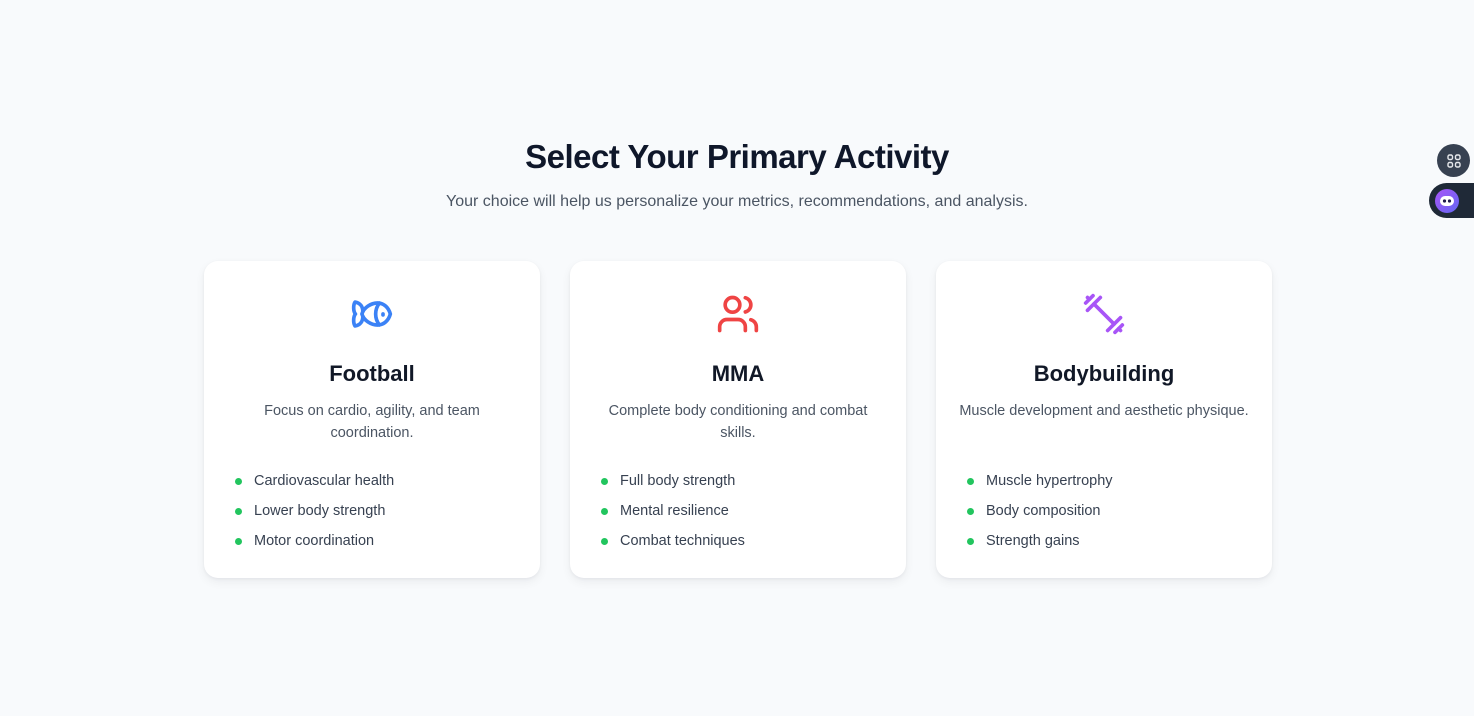  Describe the element at coordinates (372, 373) in the screenshot. I see `card-title: Football` at that location.